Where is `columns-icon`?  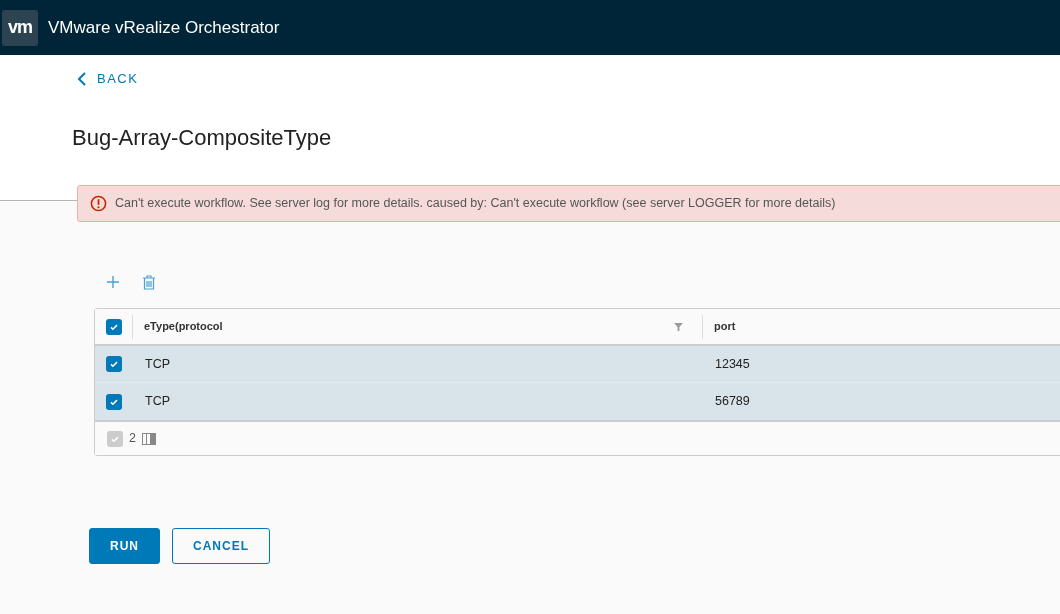
columns-icon is located at coordinates (148, 438).